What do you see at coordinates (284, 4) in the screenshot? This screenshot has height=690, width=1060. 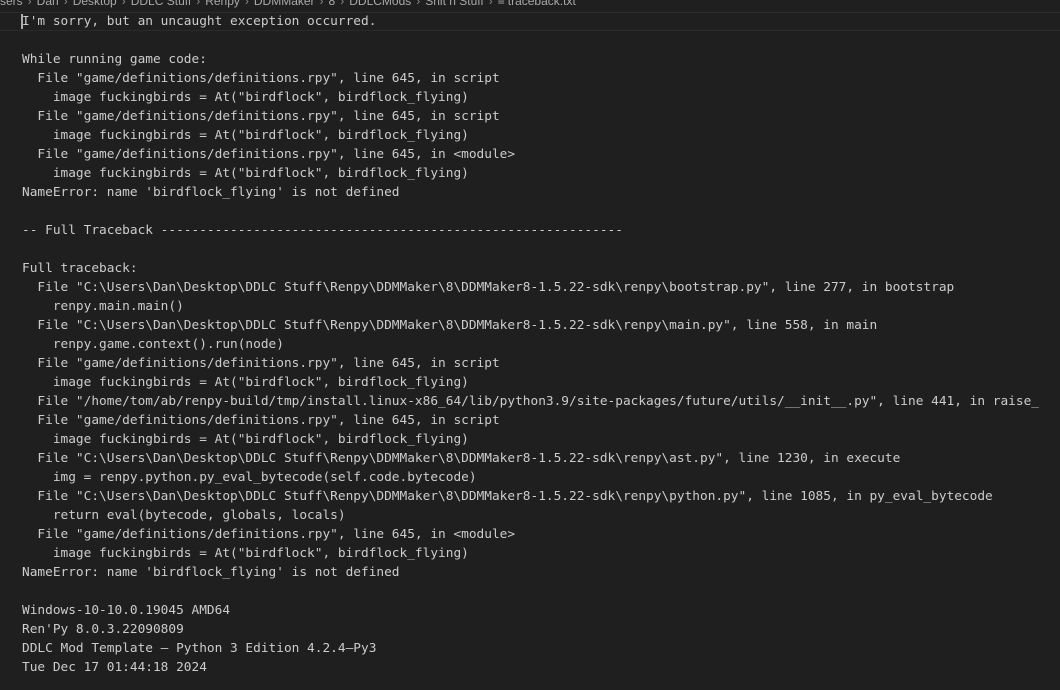 I see `breadcrumb-item-ddmmaker: DDMMaker` at bounding box center [284, 4].